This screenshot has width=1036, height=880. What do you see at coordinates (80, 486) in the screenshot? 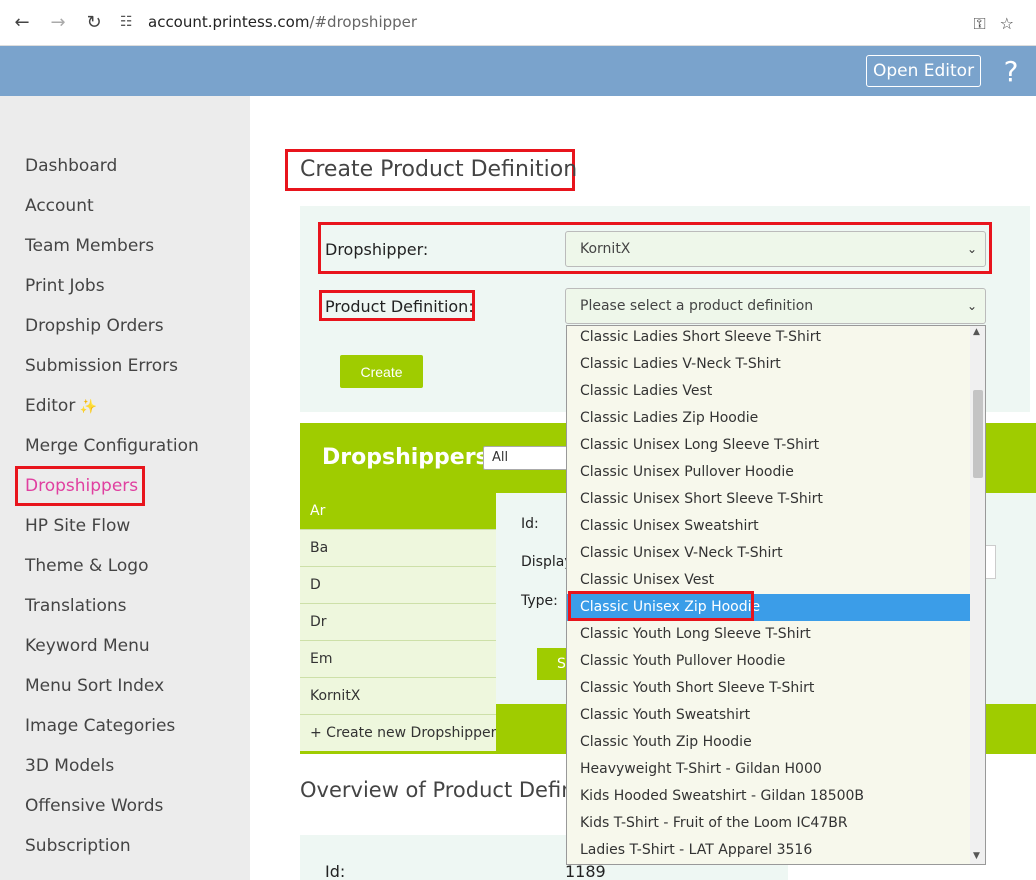
I see `dropshippers-highlight` at bounding box center [80, 486].